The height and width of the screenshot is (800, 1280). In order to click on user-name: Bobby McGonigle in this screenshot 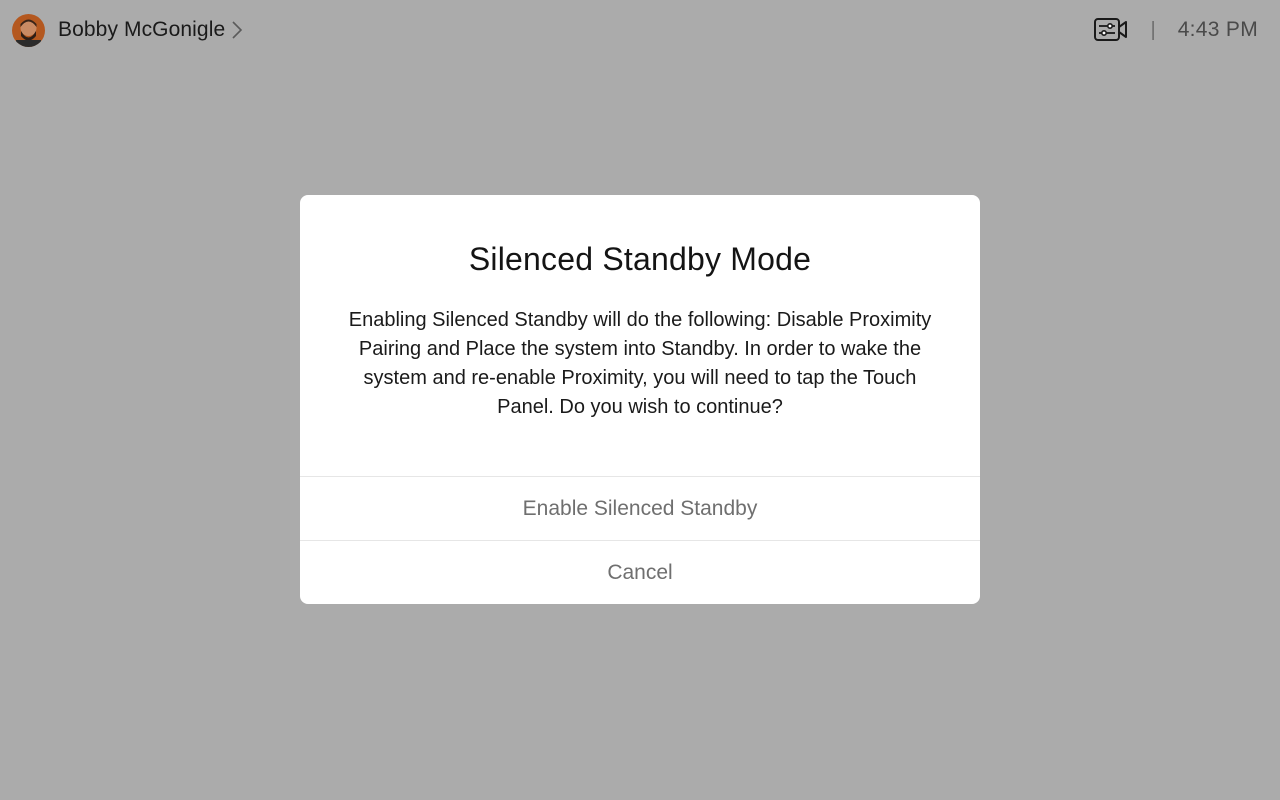, I will do `click(142, 29)`.